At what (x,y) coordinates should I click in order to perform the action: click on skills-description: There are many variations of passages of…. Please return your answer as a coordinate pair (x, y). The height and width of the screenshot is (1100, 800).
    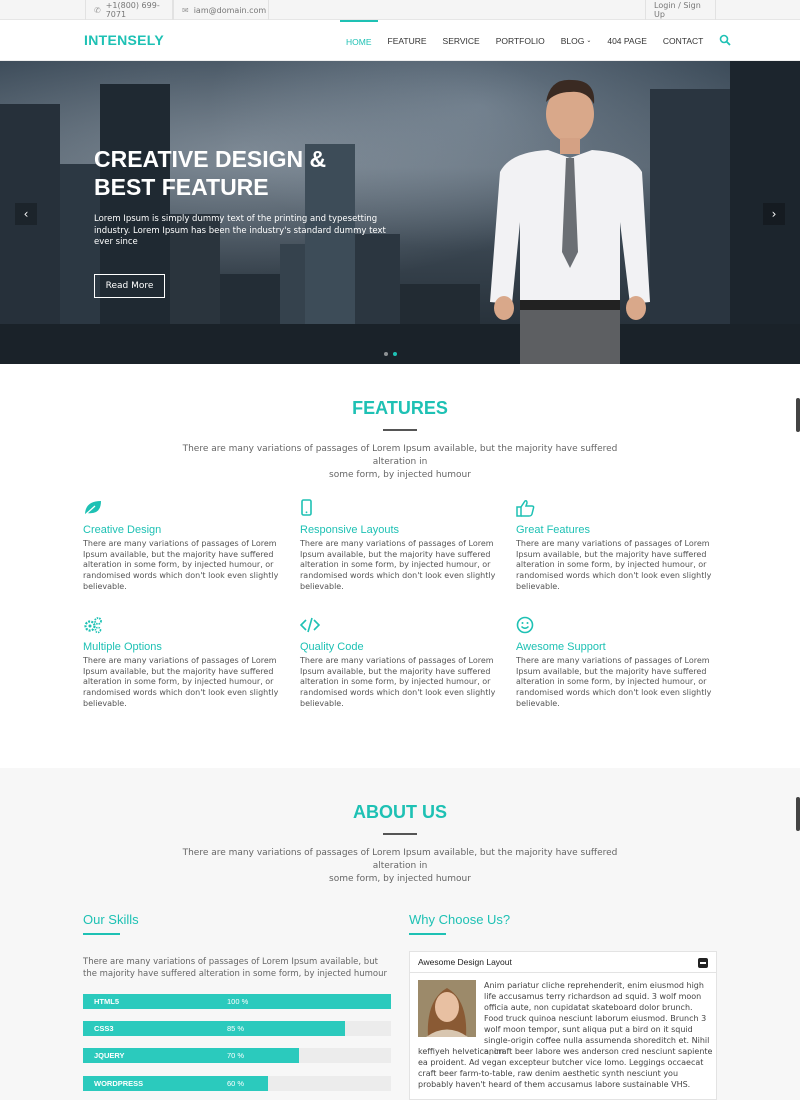
    Looking at the image, I should click on (235, 968).